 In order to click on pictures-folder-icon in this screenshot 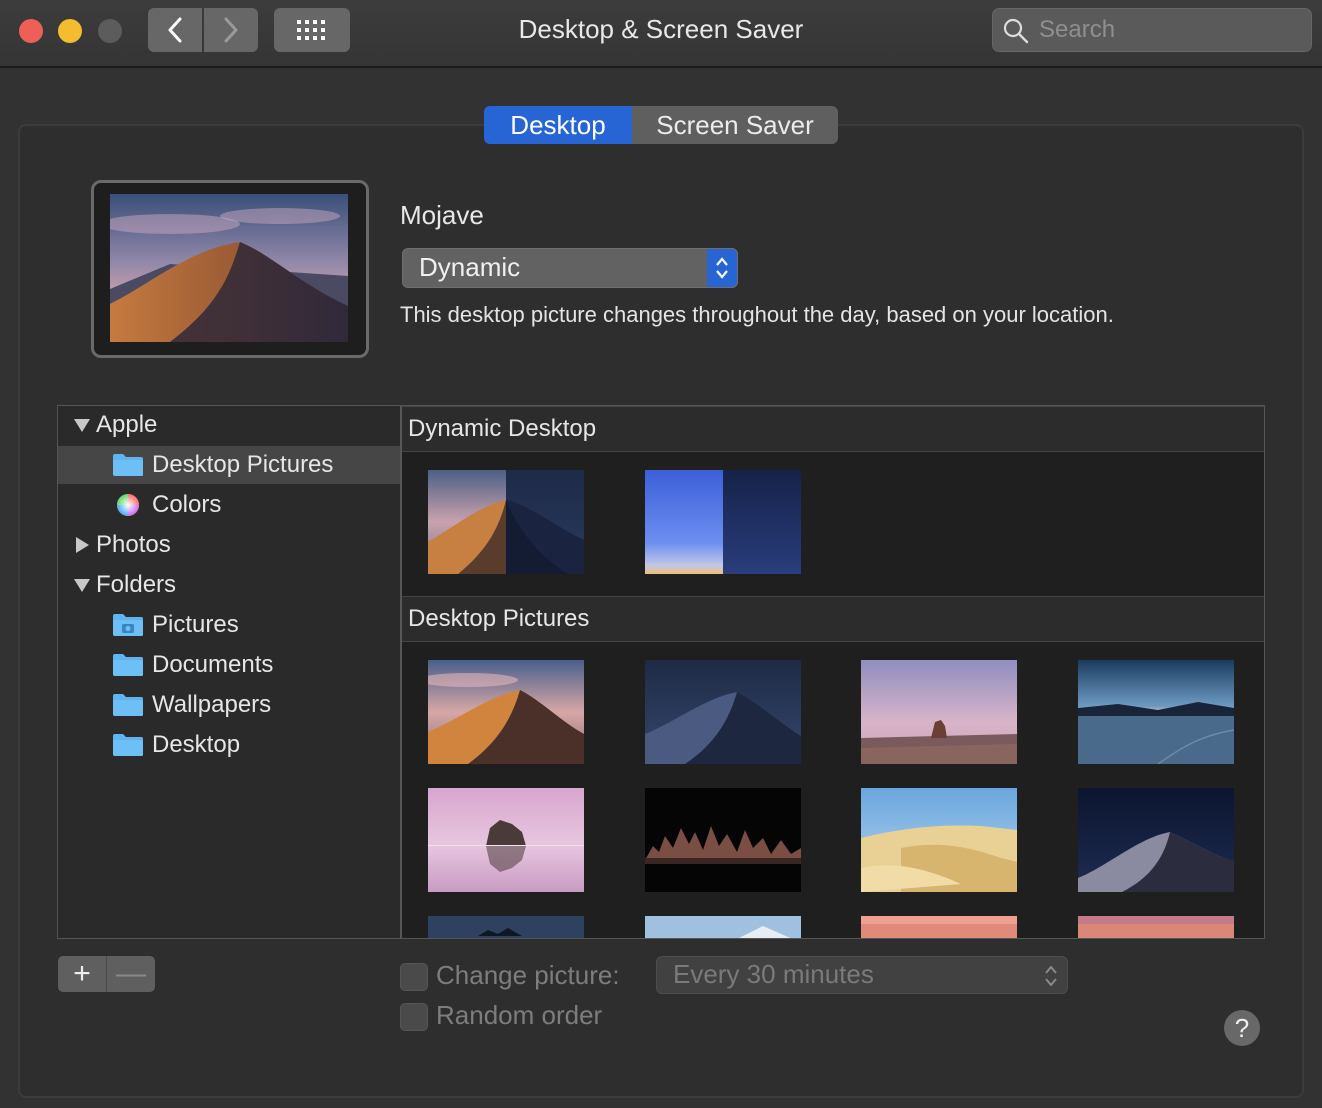, I will do `click(128, 625)`.